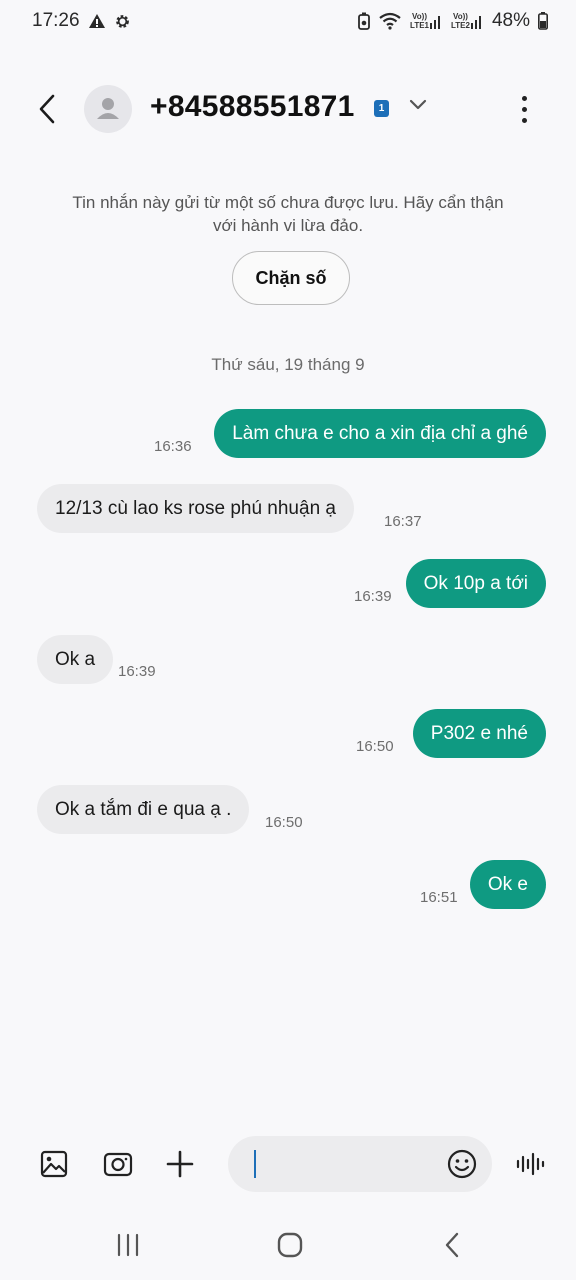 Image resolution: width=576 pixels, height=1280 pixels. What do you see at coordinates (452, 1245) in the screenshot?
I see `back-nav-icon` at bounding box center [452, 1245].